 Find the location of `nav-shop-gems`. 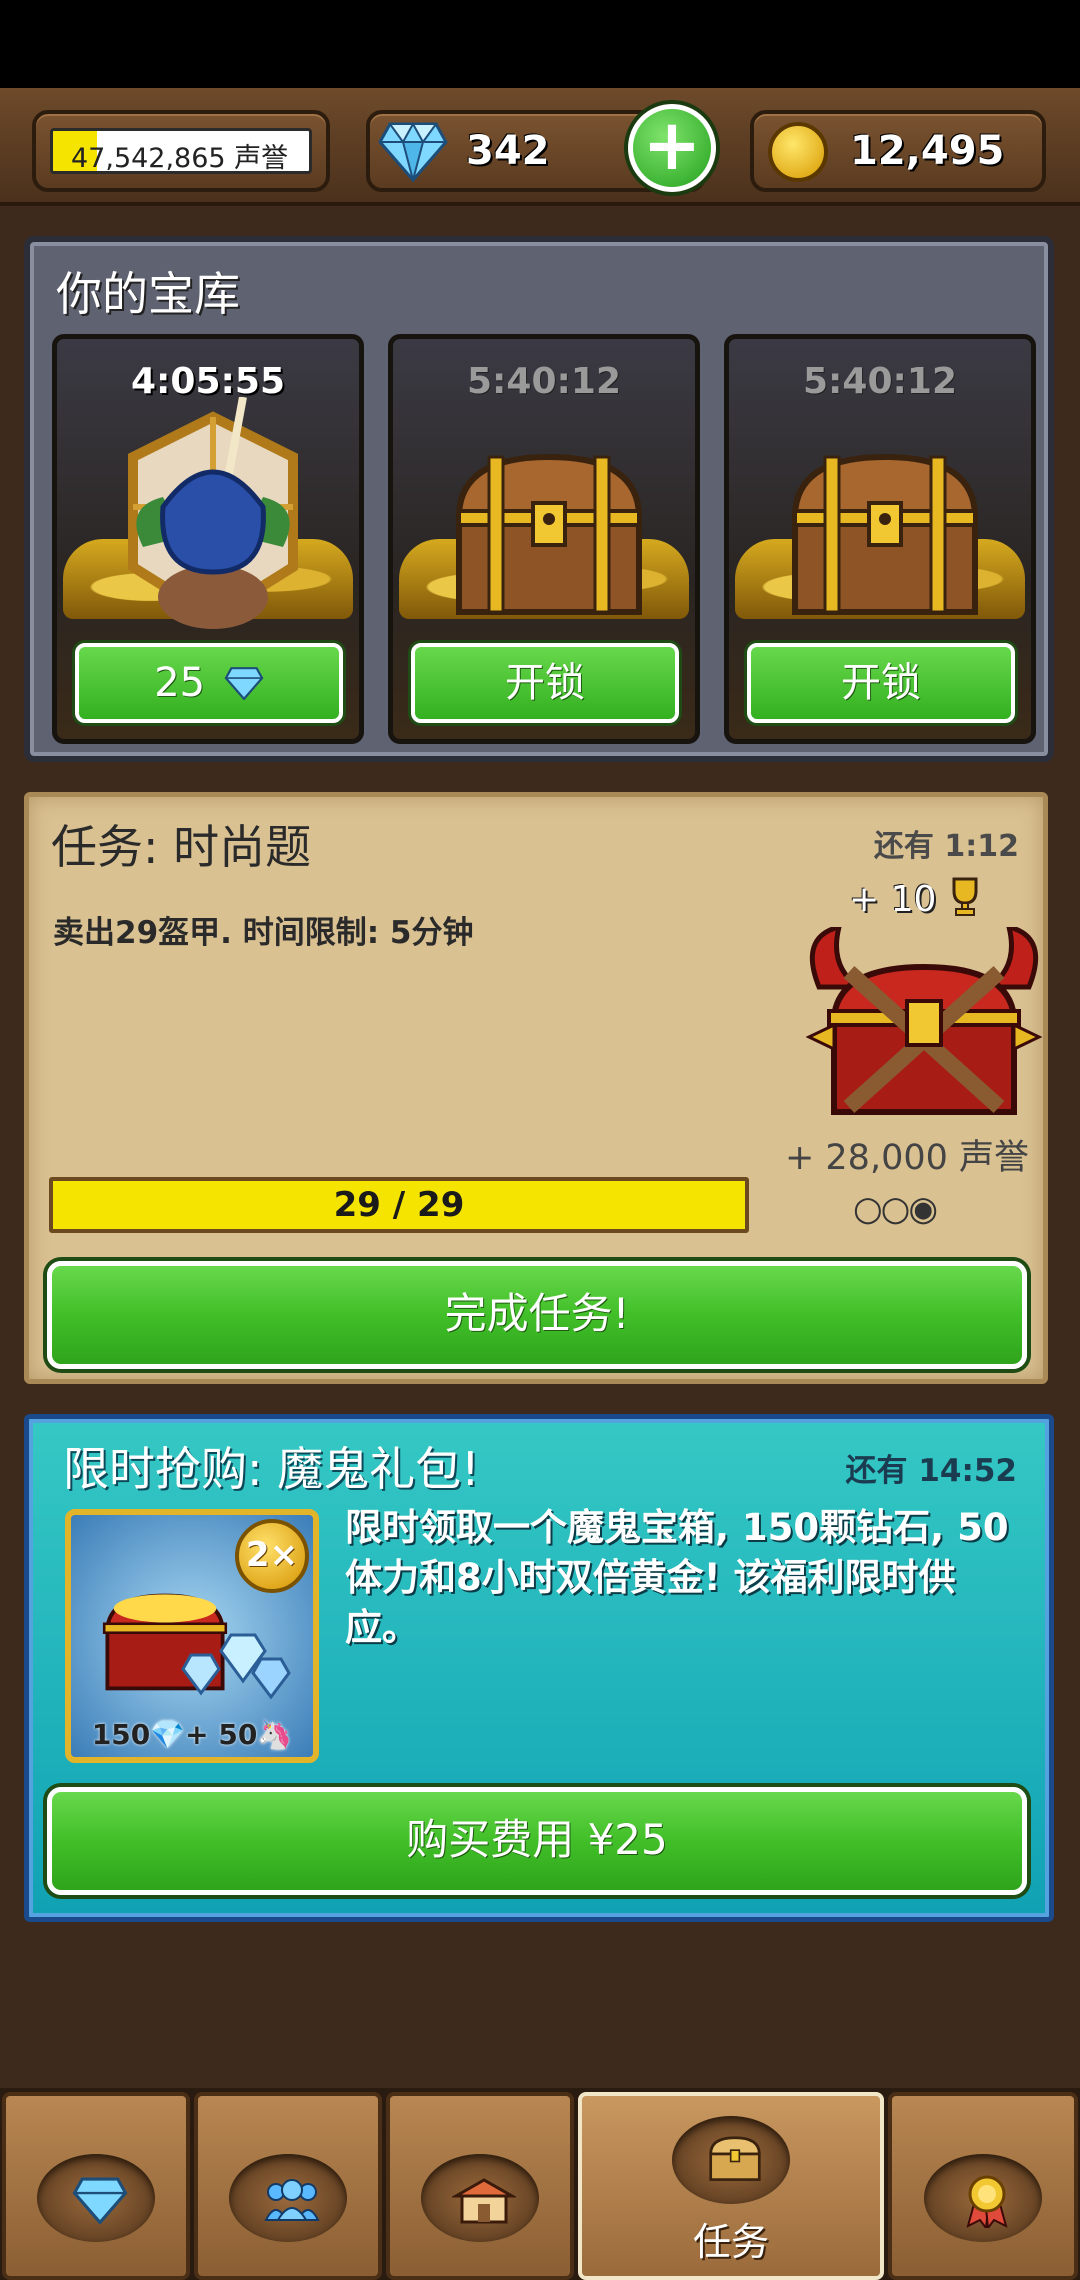

nav-shop-gems is located at coordinates (96, 2186).